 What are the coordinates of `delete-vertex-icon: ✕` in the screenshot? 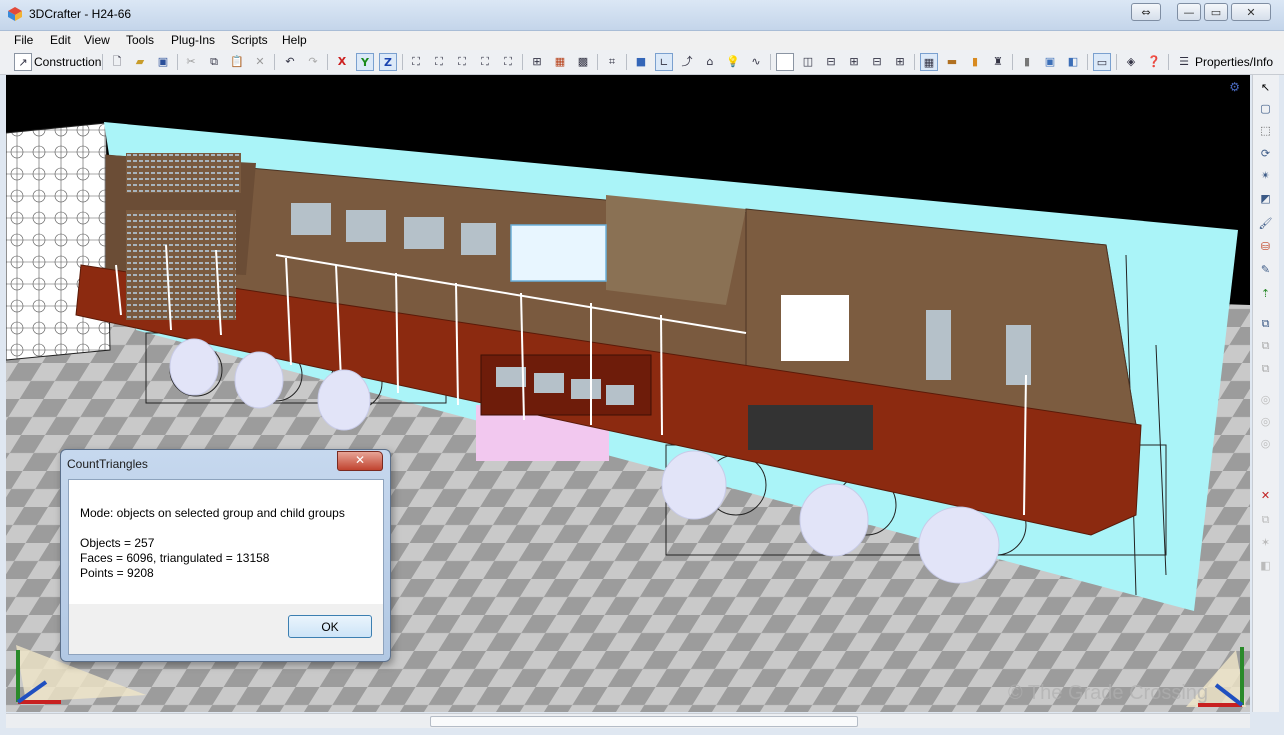 It's located at (1265, 495).